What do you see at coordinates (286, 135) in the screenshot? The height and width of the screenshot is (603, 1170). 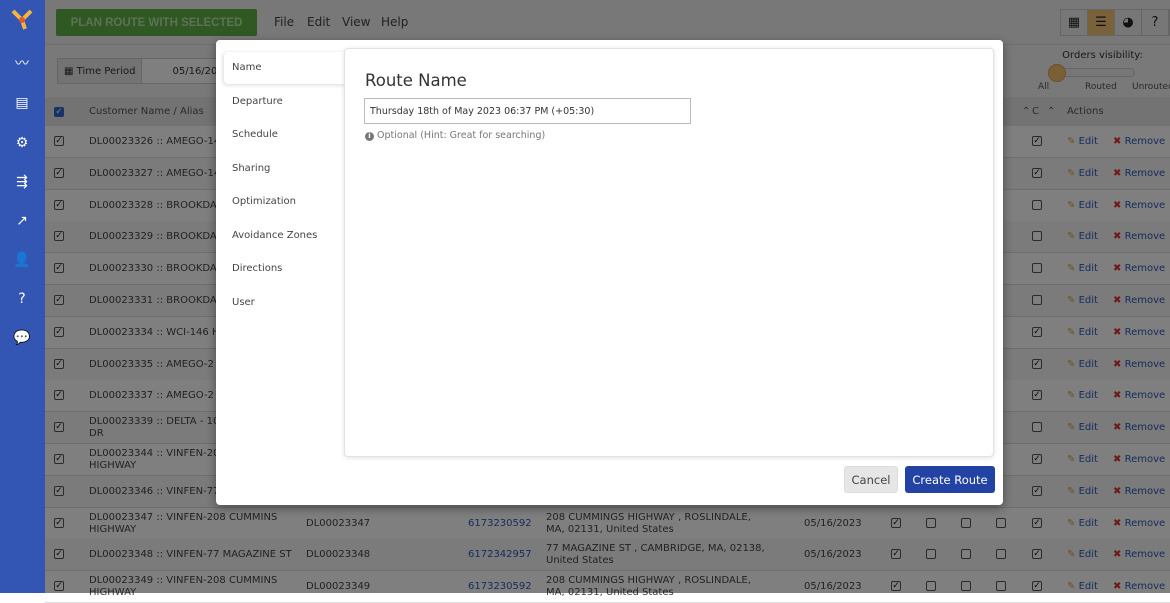 I see `tab-schedule: Schedule` at bounding box center [286, 135].